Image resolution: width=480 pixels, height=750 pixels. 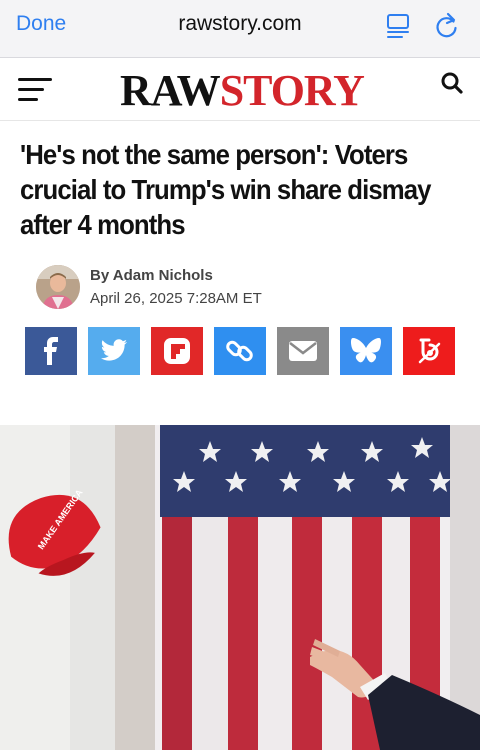 I want to click on flipboard-icon, so click(x=177, y=351).